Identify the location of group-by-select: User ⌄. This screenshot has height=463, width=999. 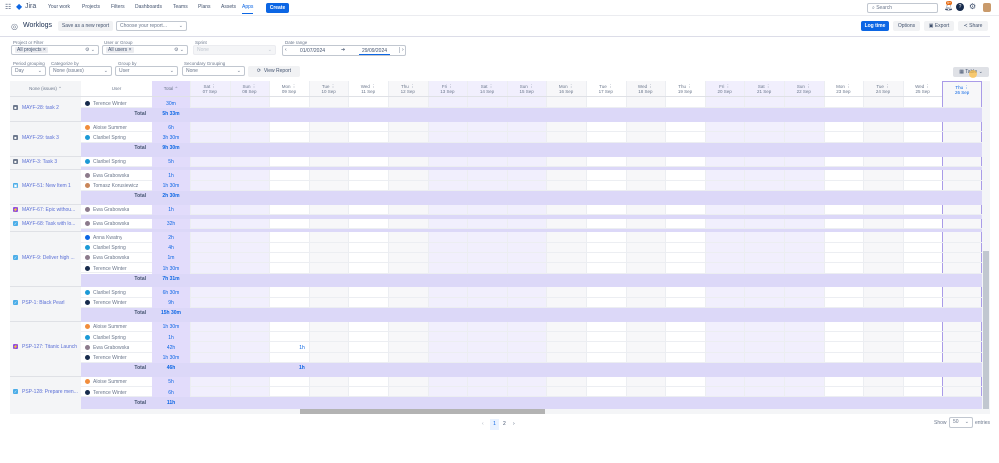
(146, 71).